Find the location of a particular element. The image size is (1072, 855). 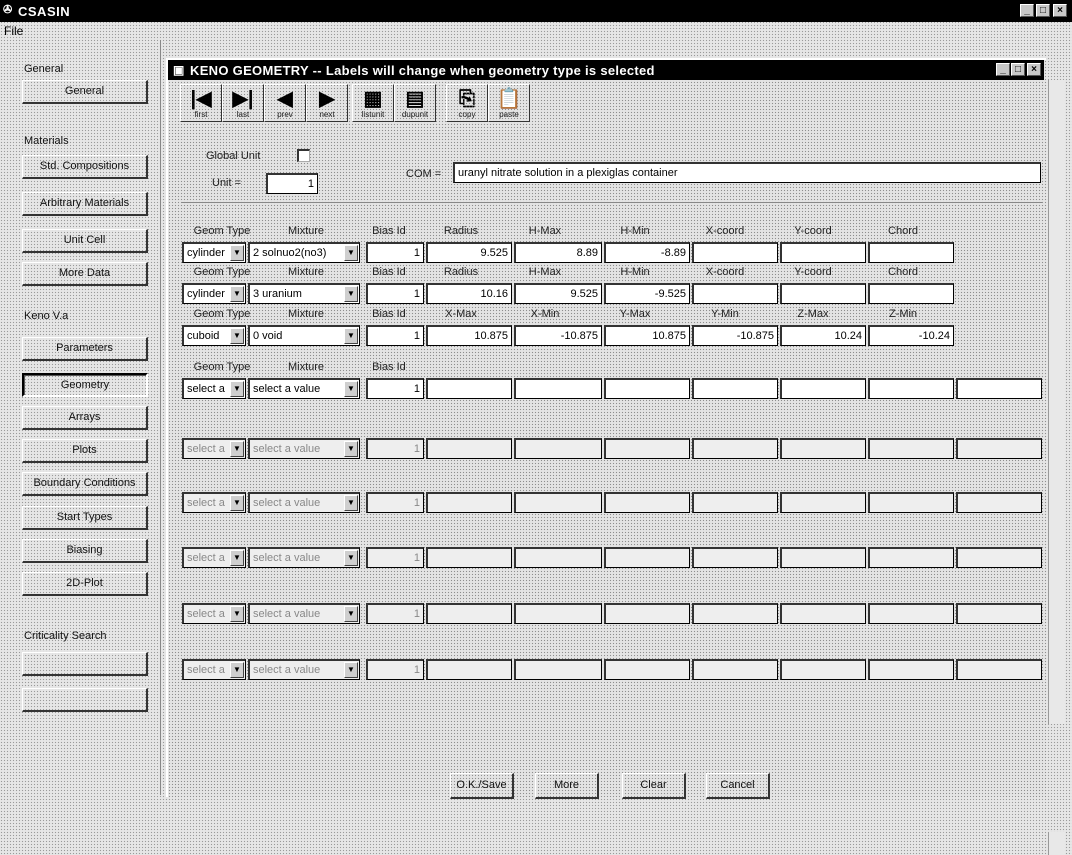

lower-scrollbar is located at coordinates (1056, 843).